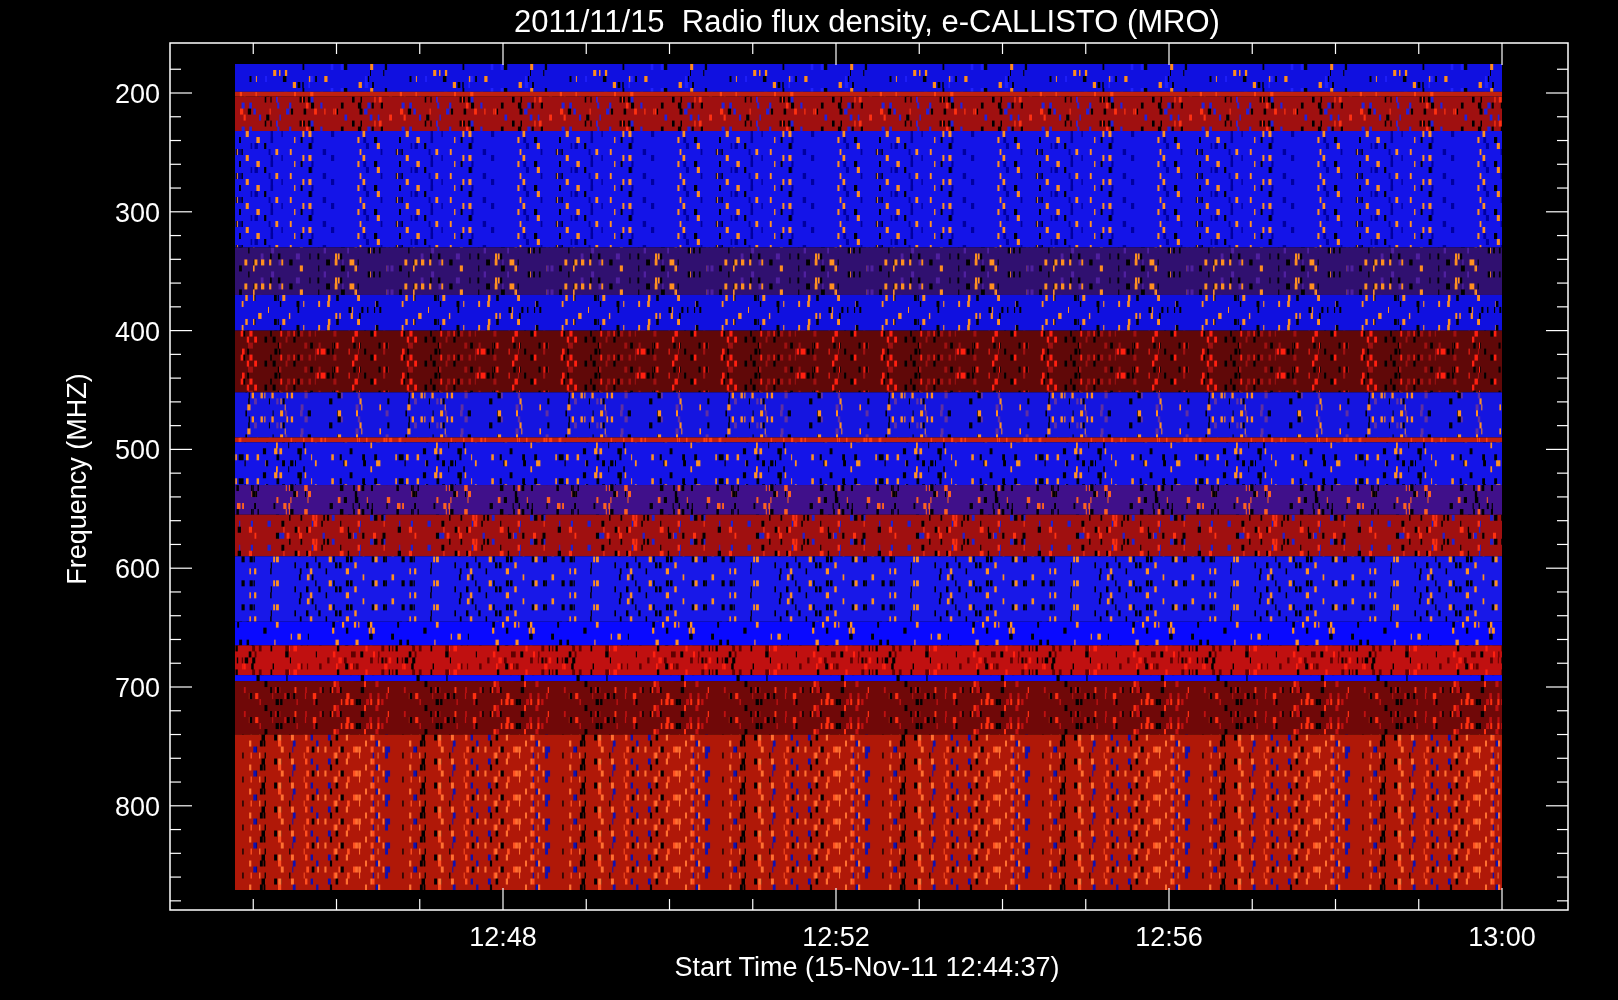 Image resolution: width=1618 pixels, height=1000 pixels. Describe the element at coordinates (77, 479) in the screenshot. I see `y-axis-label: Frequency (MHZ)` at that location.